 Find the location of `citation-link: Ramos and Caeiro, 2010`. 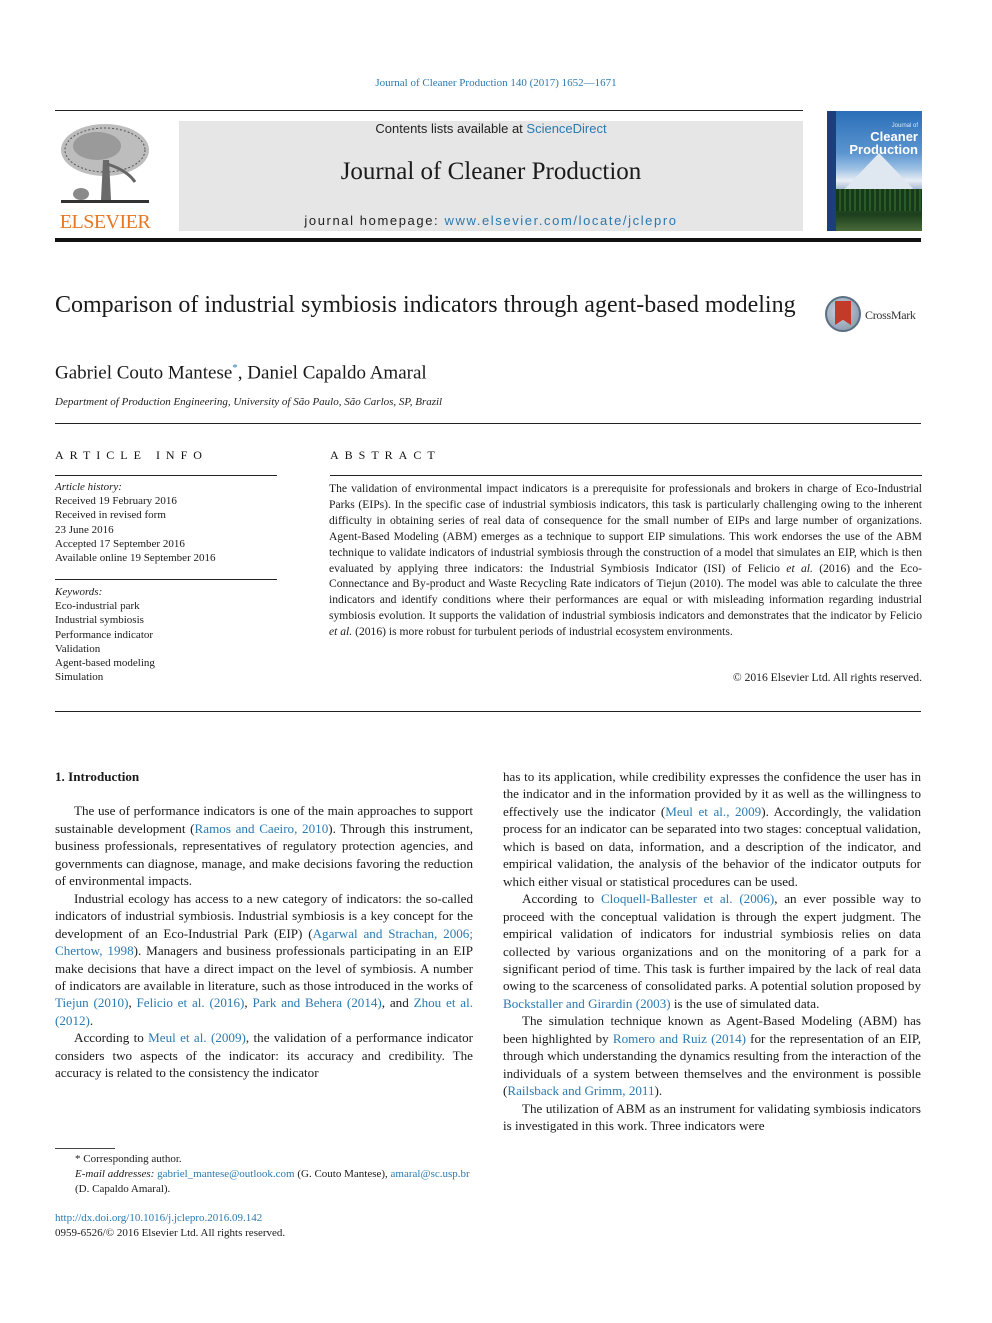

citation-link: Ramos and Caeiro, 2010 is located at coordinates (262, 828).